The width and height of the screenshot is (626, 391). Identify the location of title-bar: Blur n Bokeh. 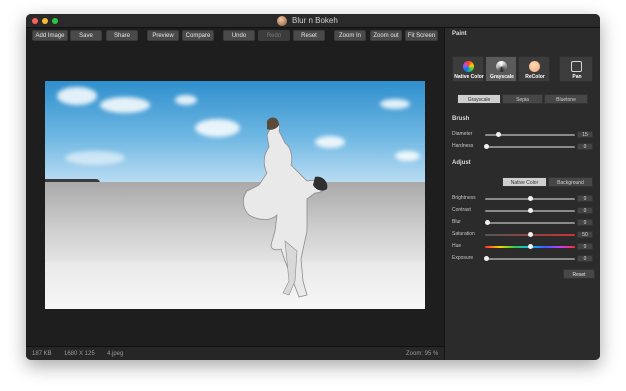
(313, 21).